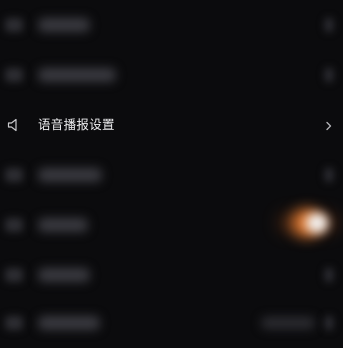 The width and height of the screenshot is (343, 348). I want to click on toggle-switch, so click(308, 223).